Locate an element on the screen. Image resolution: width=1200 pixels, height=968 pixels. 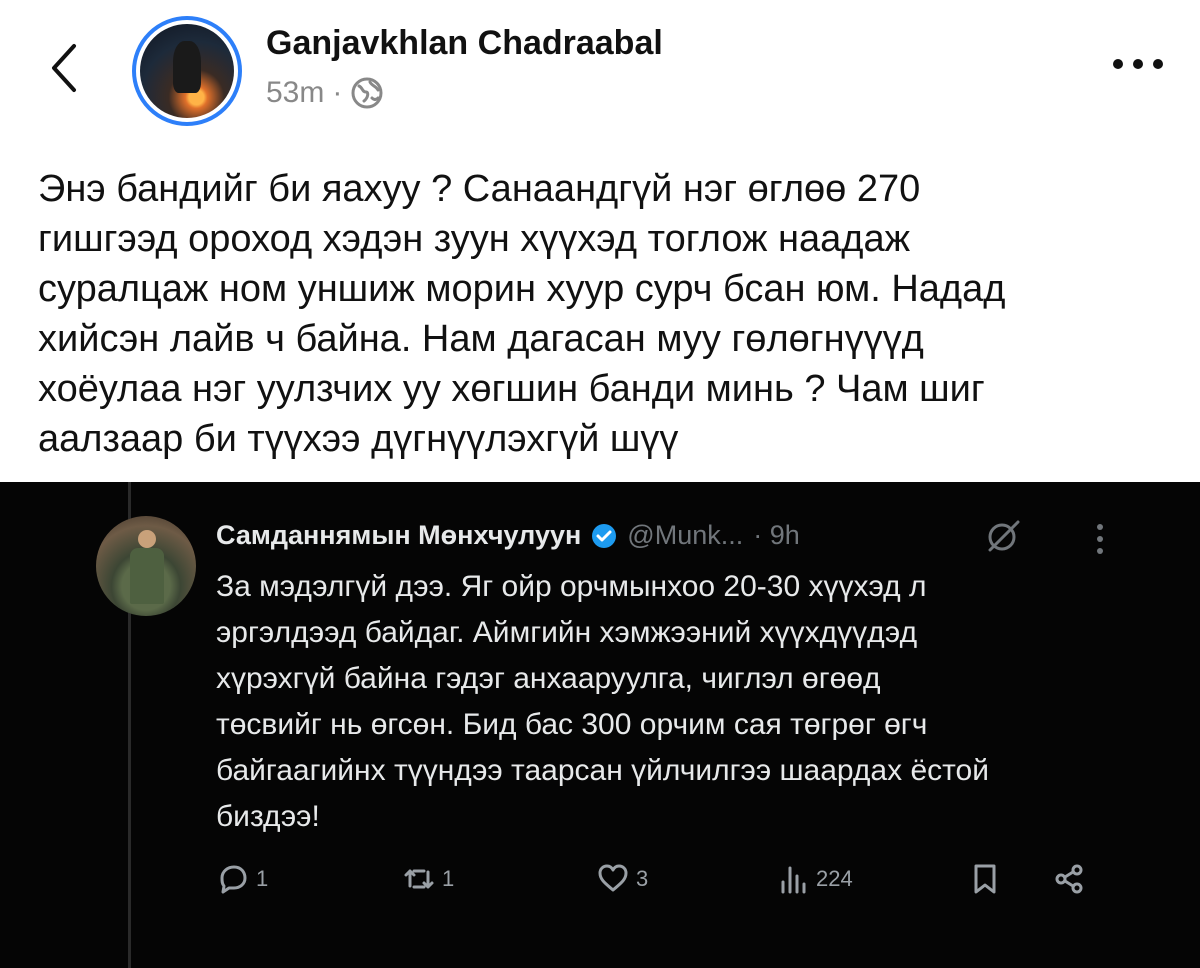
share-action is located at coordinates (1069, 879).